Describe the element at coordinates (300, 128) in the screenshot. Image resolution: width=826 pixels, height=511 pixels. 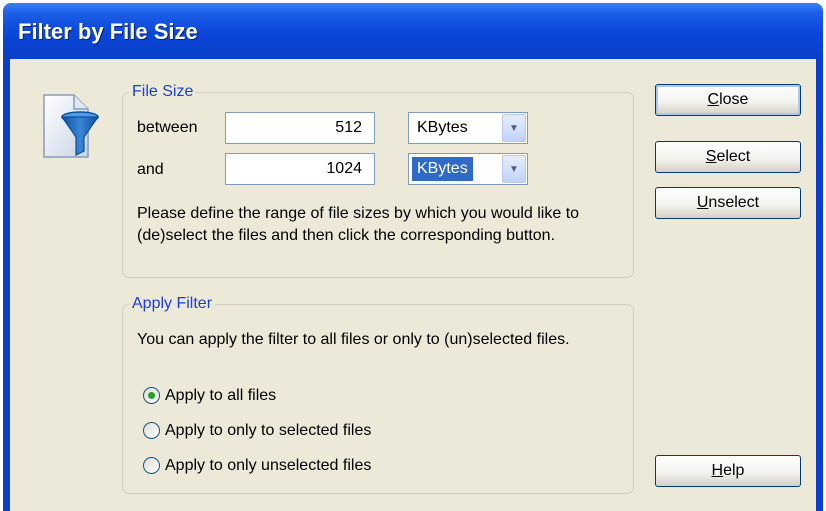
I see `min-size-input: 512` at that location.